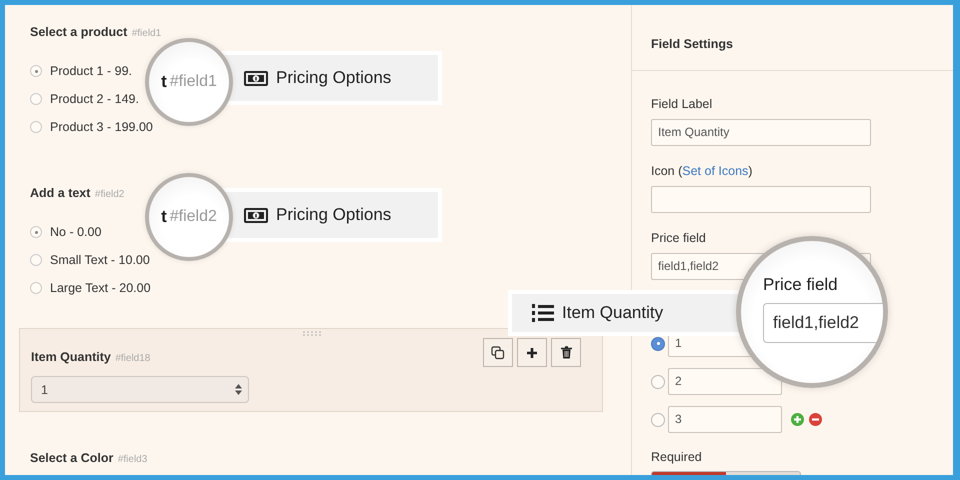 The width and height of the screenshot is (960, 480). What do you see at coordinates (750, 171) in the screenshot?
I see `setting-label: )` at bounding box center [750, 171].